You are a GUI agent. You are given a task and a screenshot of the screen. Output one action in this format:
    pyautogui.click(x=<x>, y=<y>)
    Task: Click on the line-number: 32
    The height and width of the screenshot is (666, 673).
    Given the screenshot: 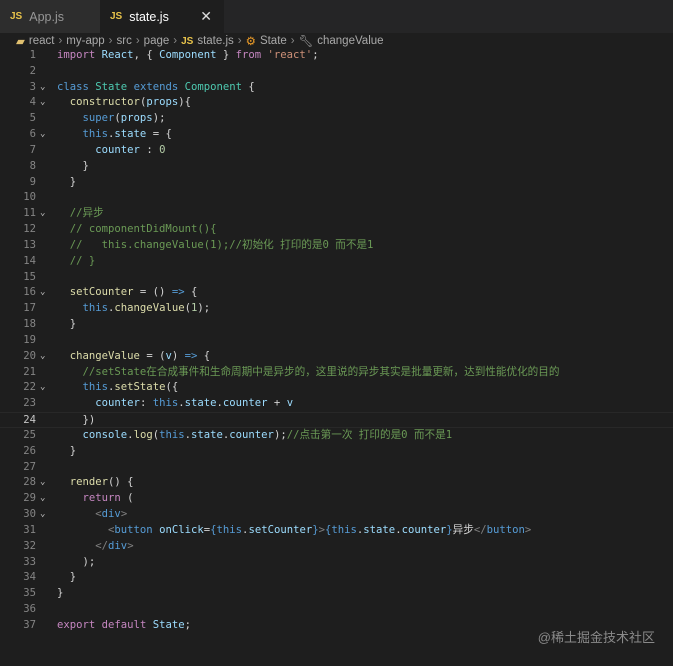 What is the action you would take?
    pyautogui.click(x=29, y=545)
    